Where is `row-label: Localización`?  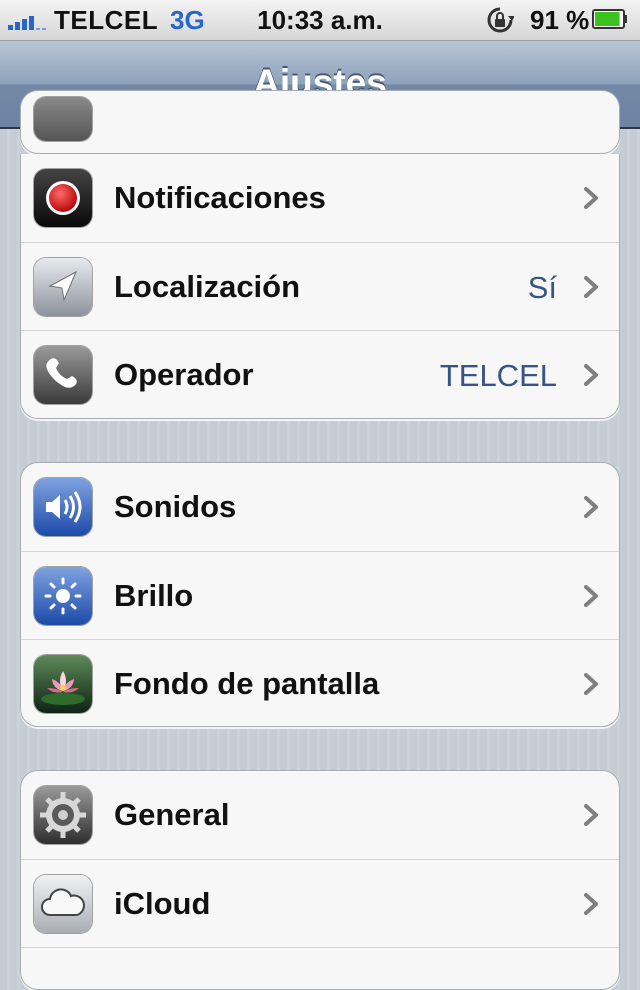 row-label: Localización is located at coordinates (207, 286).